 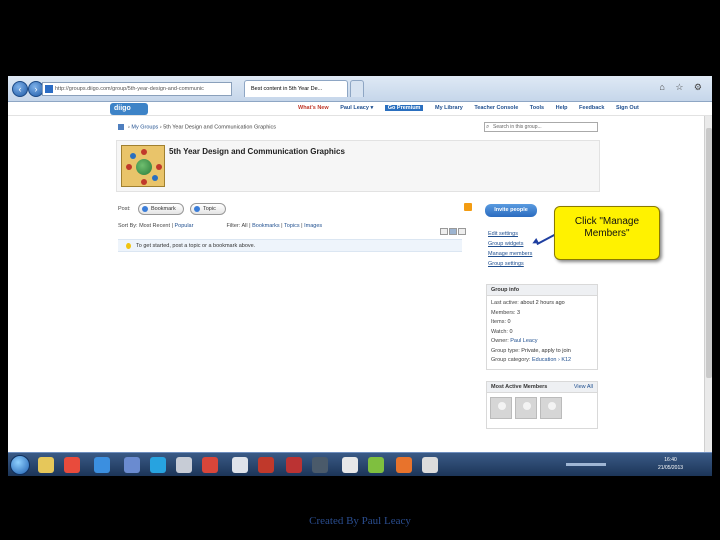 I want to click on post-label: Post:, so click(x=124, y=209).